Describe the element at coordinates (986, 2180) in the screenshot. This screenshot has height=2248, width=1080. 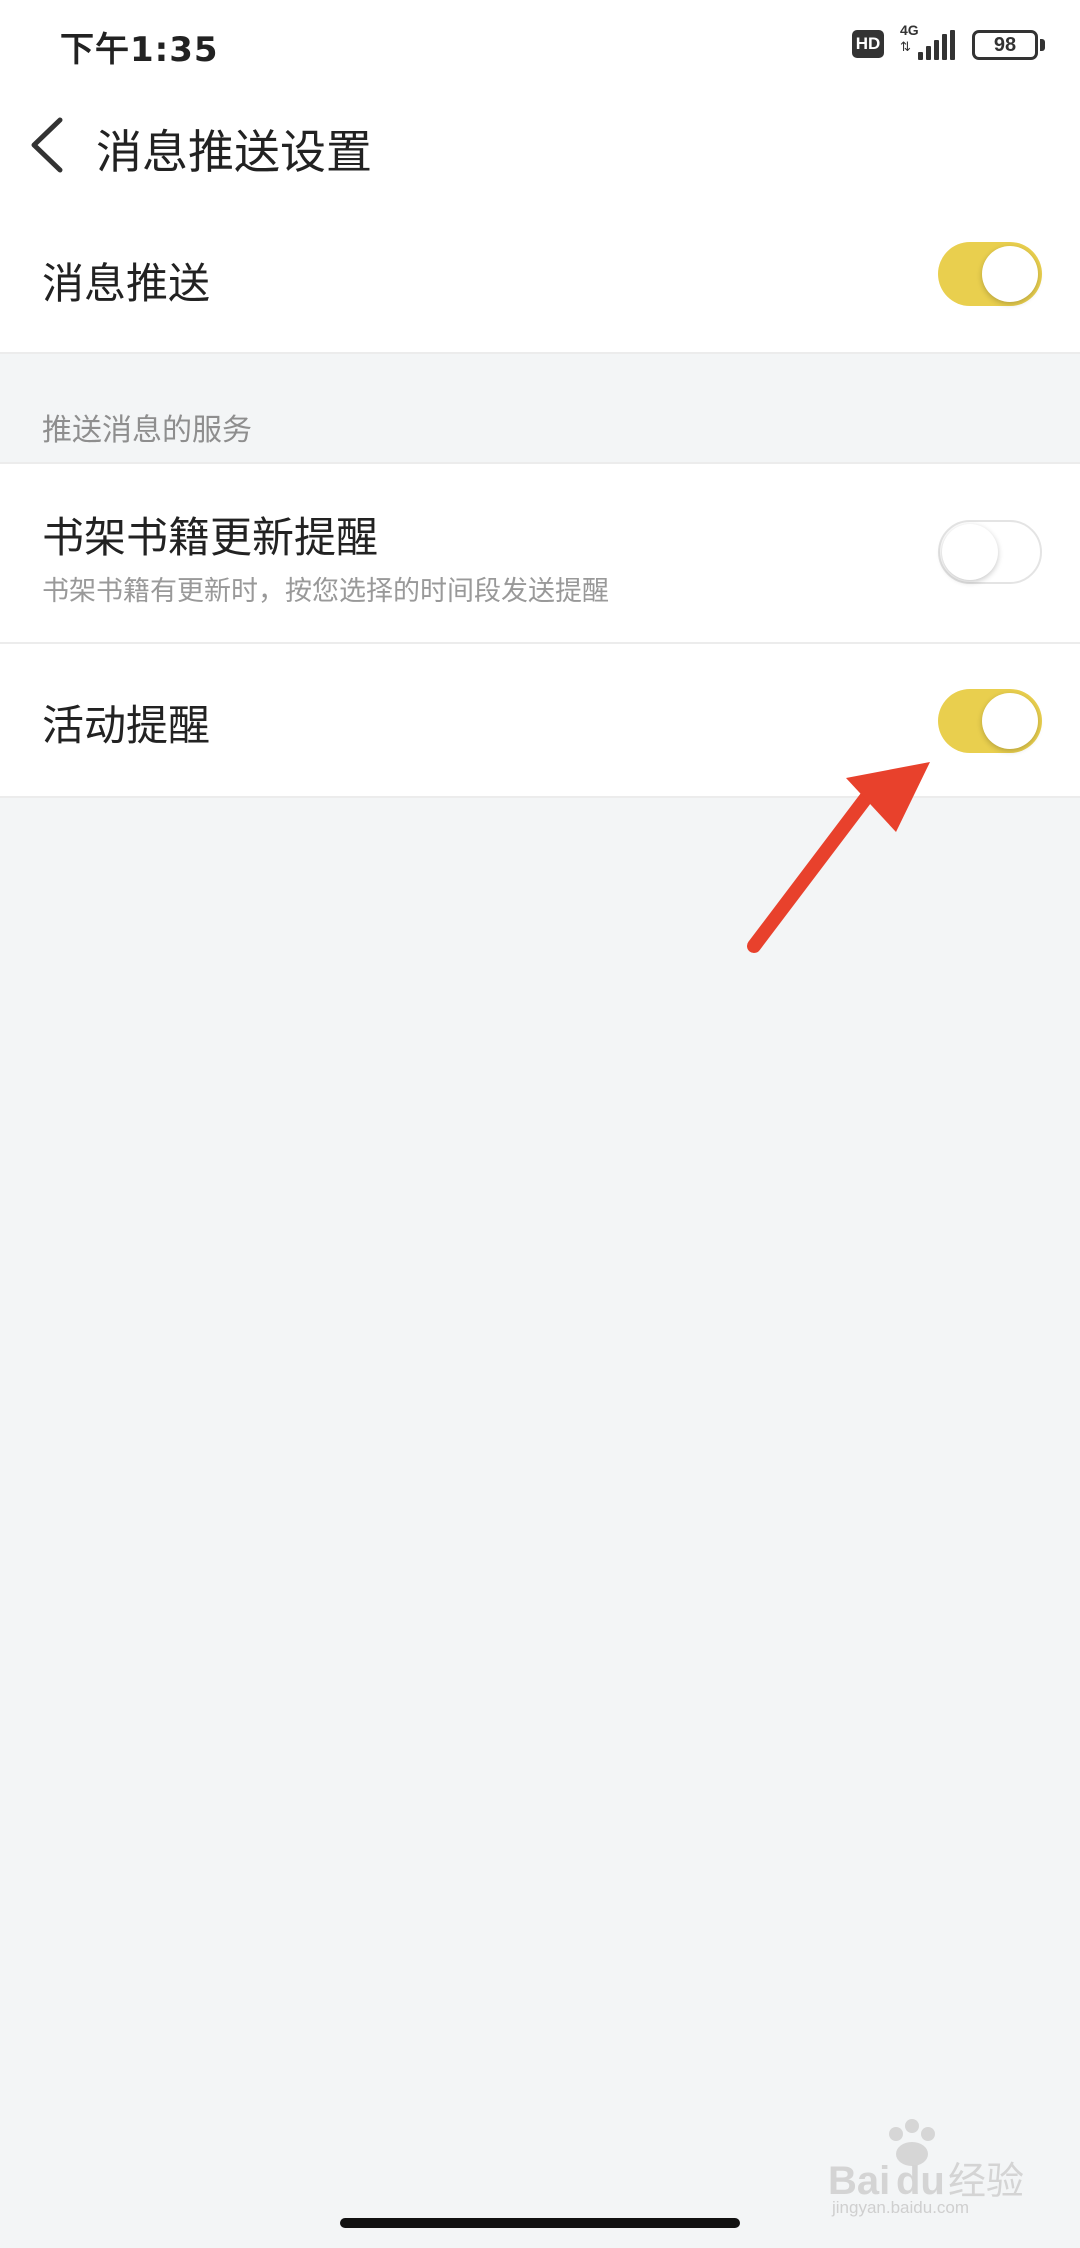
I see `svg-text: 经验` at that location.